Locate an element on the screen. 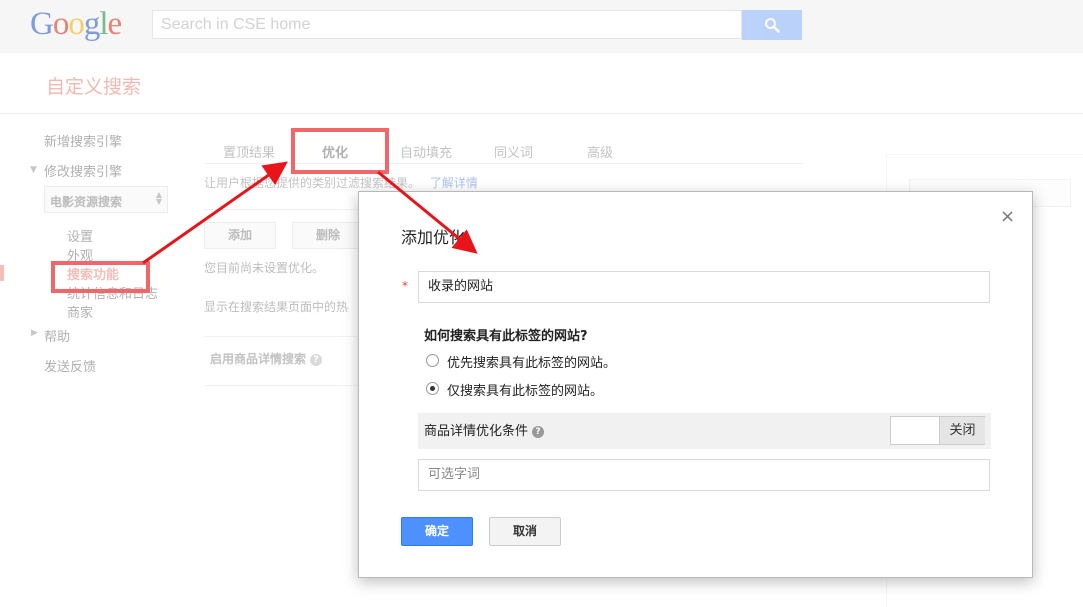 The height and width of the screenshot is (607, 1083). arrow-to-dialog is located at coordinates (427, 212).